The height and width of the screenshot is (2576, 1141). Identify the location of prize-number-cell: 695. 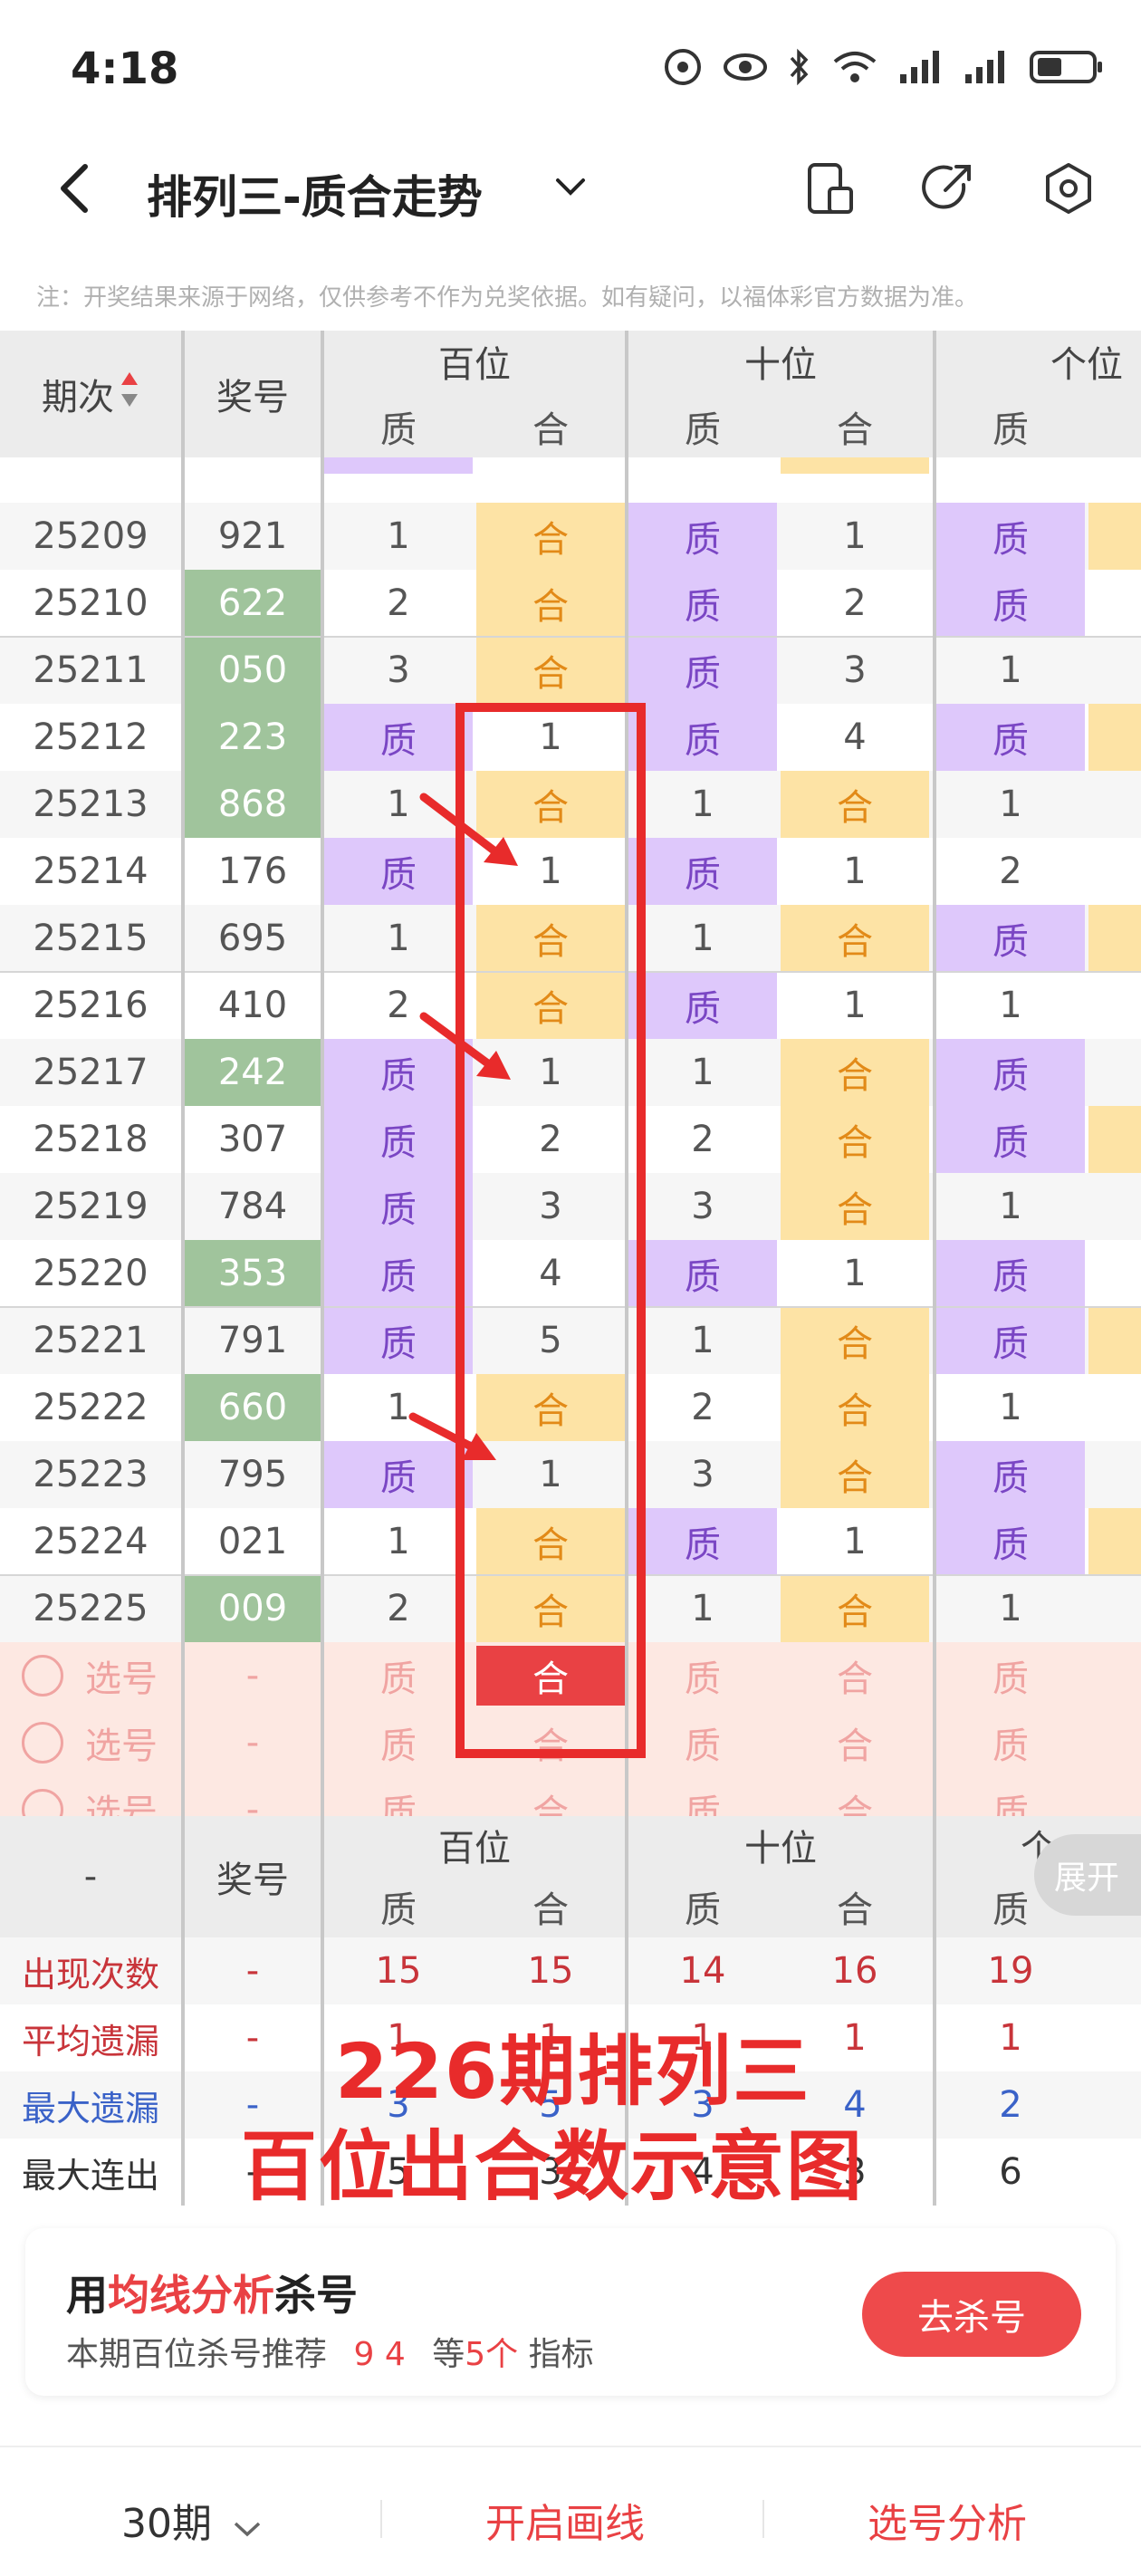
(252, 938).